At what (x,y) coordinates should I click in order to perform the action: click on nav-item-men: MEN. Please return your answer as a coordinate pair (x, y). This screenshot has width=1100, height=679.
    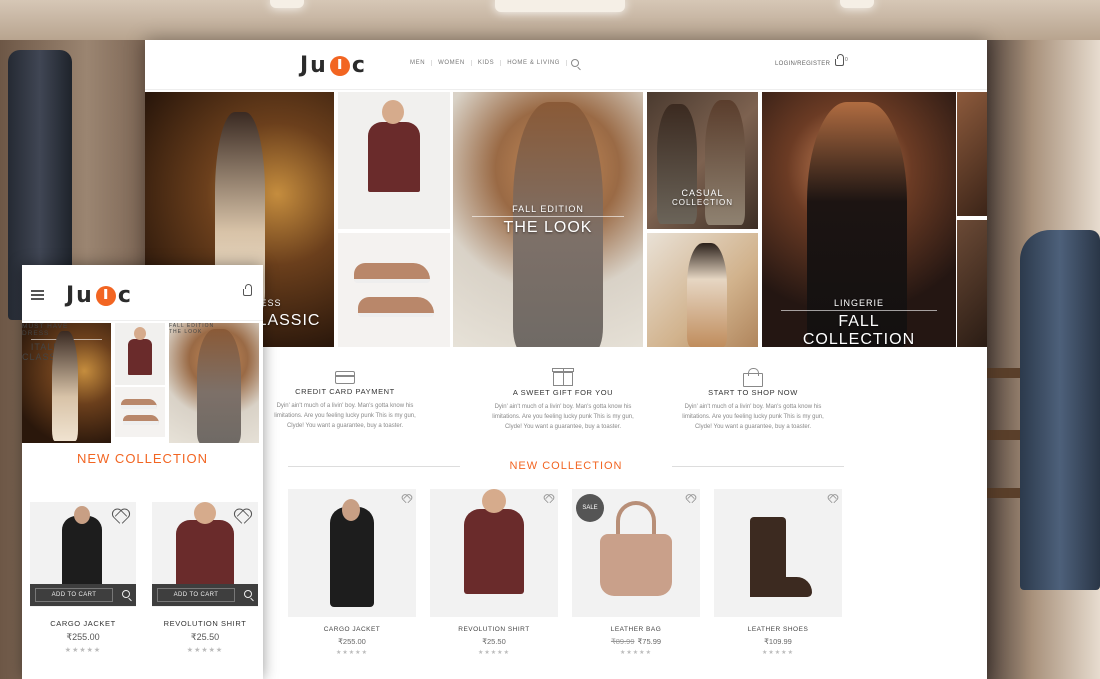
    Looking at the image, I should click on (418, 63).